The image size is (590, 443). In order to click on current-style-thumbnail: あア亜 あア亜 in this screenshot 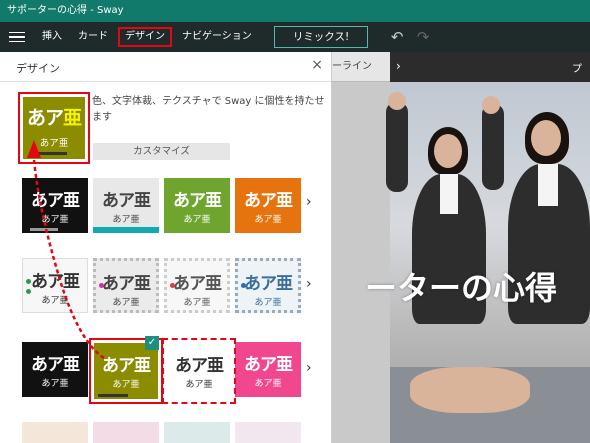, I will do `click(54, 128)`.